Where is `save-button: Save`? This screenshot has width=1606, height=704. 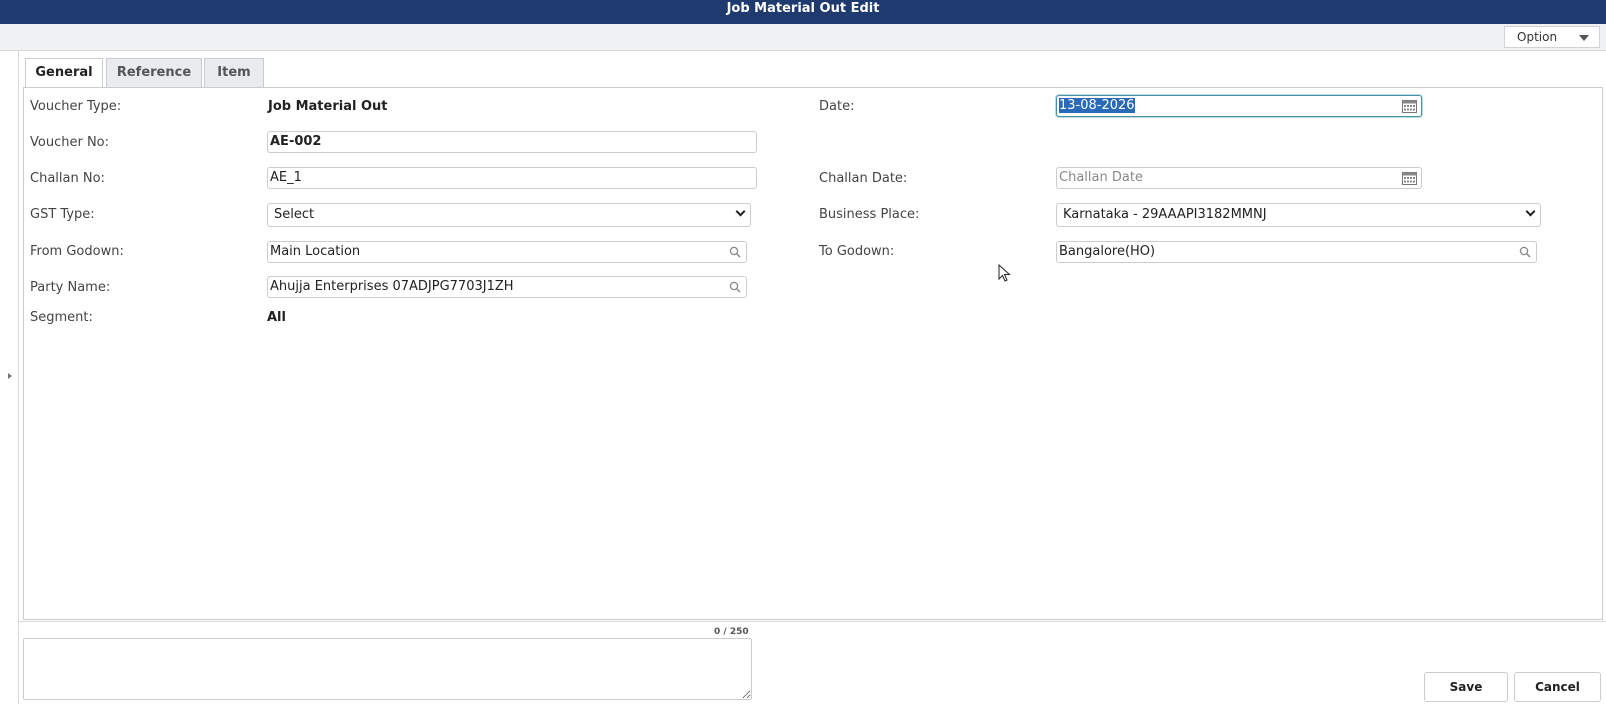
save-button: Save is located at coordinates (1466, 687).